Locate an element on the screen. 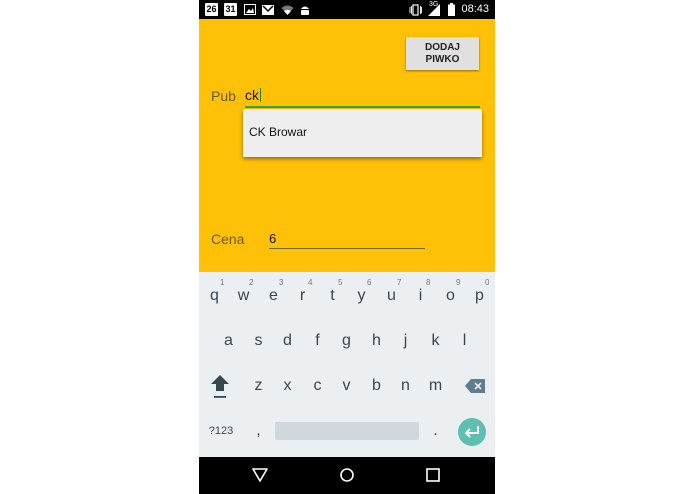 The width and height of the screenshot is (695, 494). key-s: s is located at coordinates (258, 341).